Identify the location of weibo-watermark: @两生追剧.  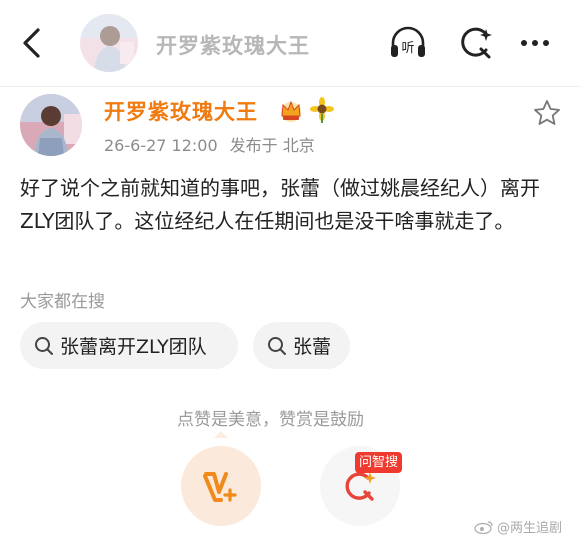
(518, 526).